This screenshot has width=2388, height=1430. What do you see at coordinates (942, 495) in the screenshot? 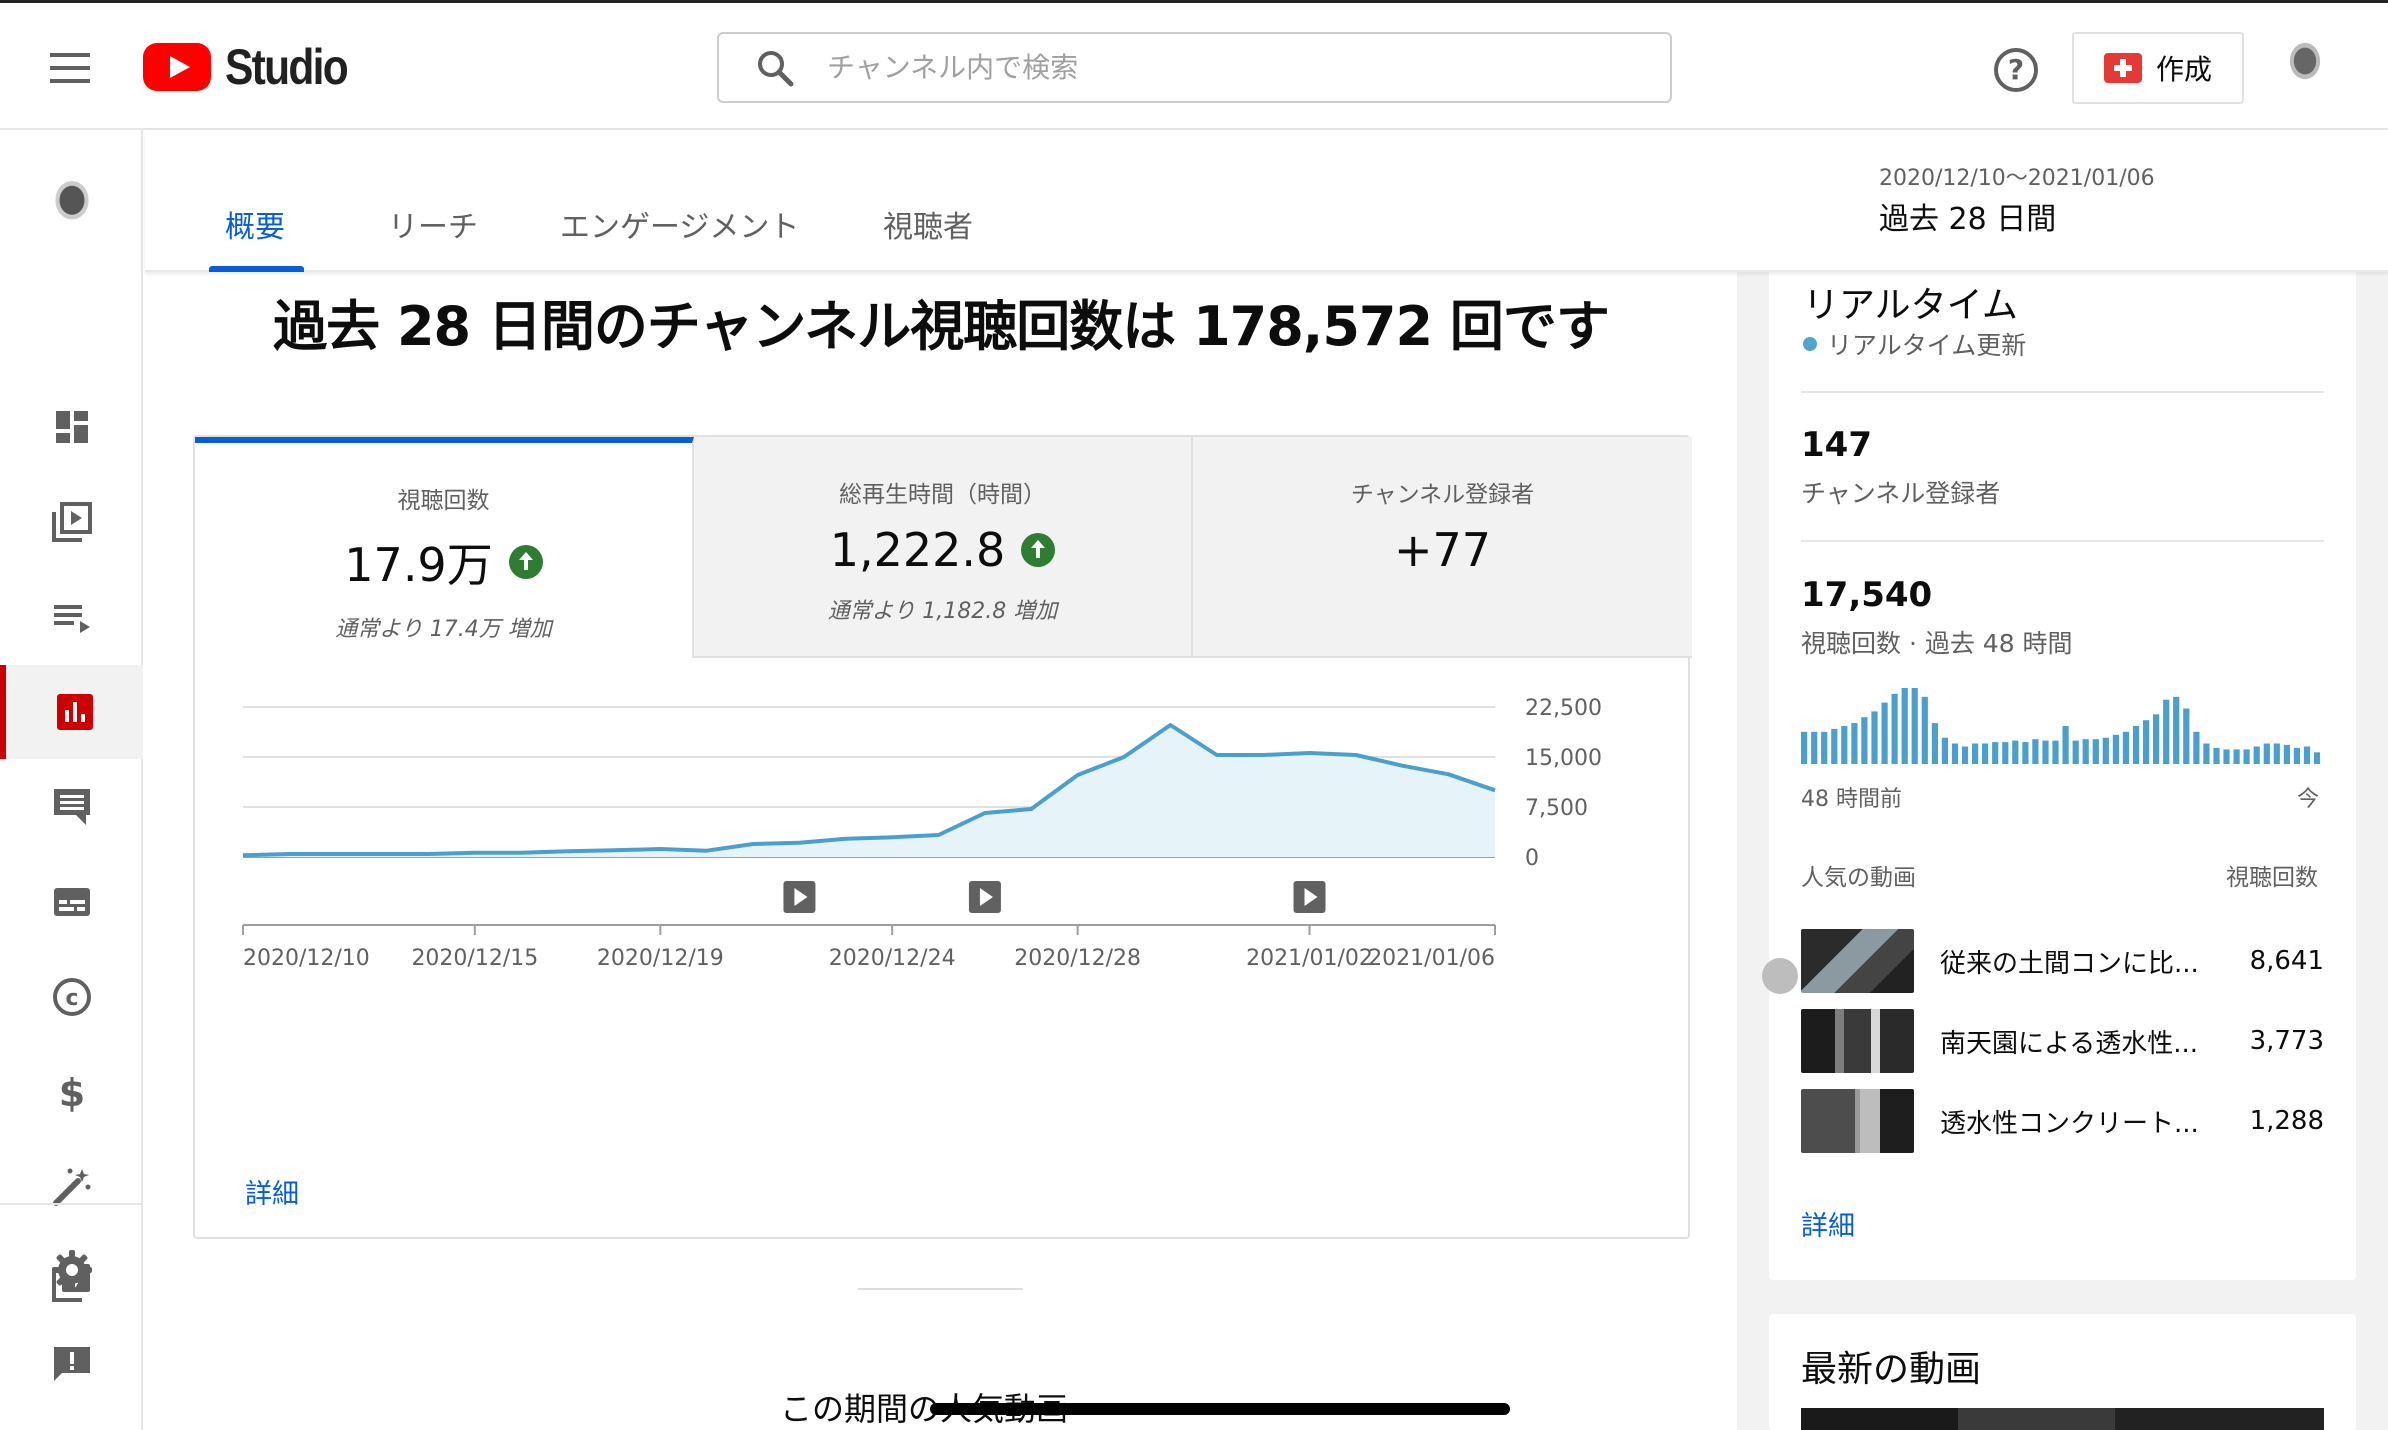
I see `metric-title: 総再生時間（時間）` at bounding box center [942, 495].